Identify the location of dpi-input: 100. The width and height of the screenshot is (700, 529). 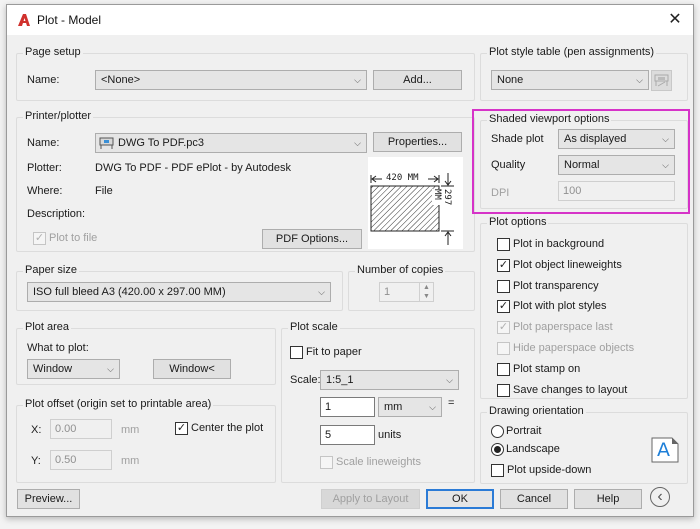
(616, 191).